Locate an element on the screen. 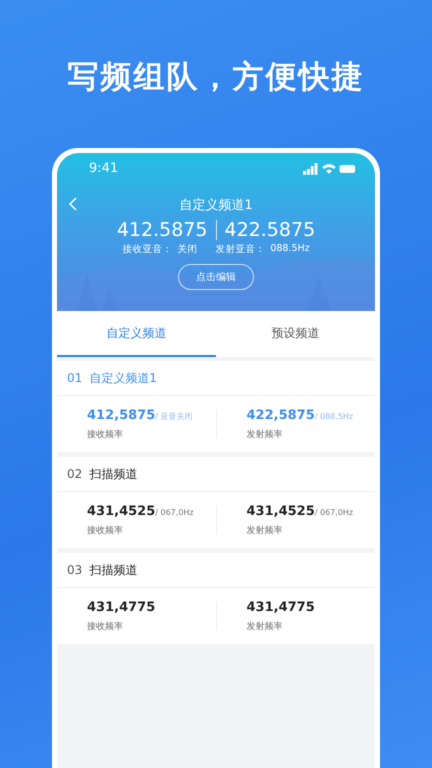  channel-card: 03 扫描频道 431,4775 接收频率 431,4775 发射频率 is located at coordinates (216, 598).